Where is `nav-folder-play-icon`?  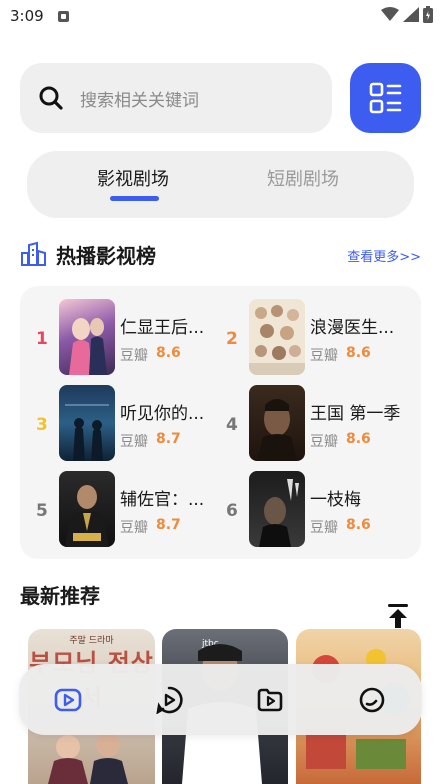 nav-folder-play-icon is located at coordinates (270, 700).